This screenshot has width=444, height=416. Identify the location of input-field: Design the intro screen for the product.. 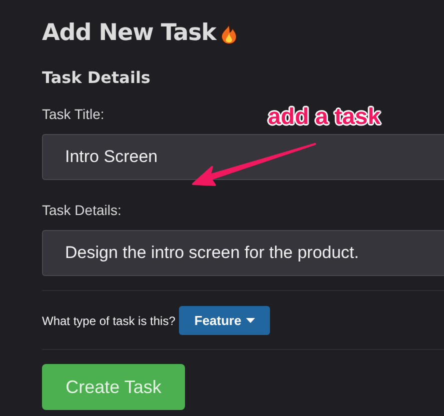
(243, 253).